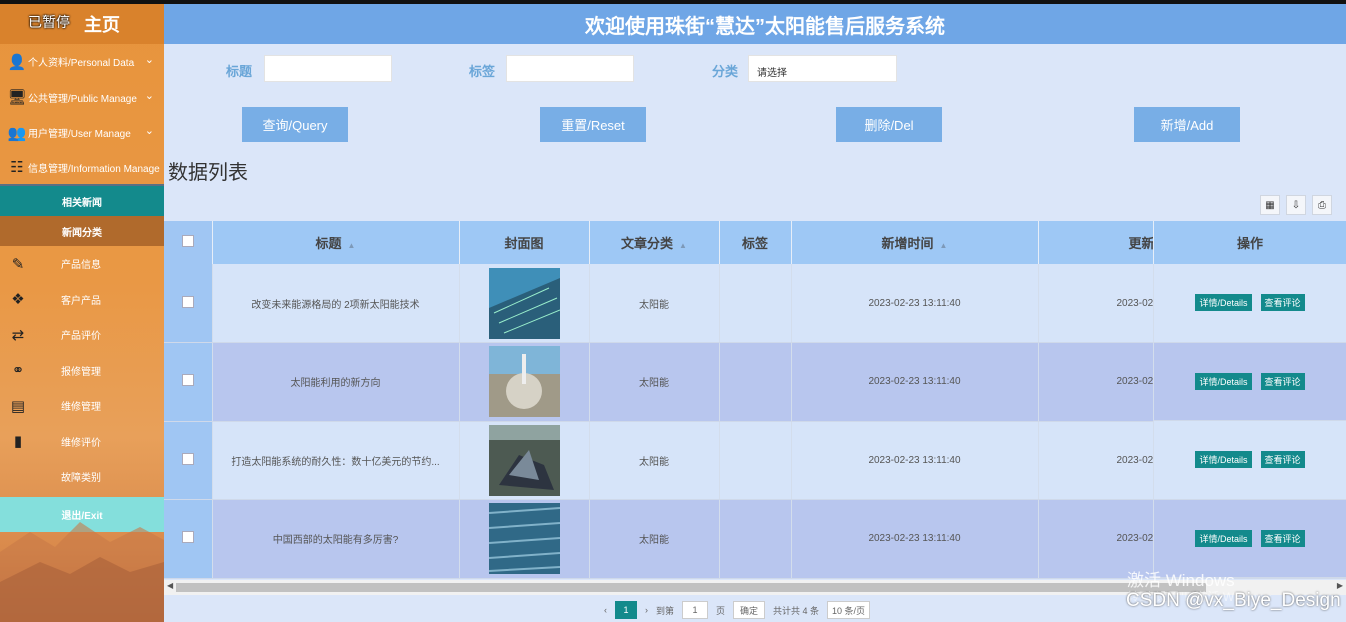 The image size is (1346, 622). Describe the element at coordinates (749, 610) in the screenshot. I see `confirm-page-button: 确定` at that location.